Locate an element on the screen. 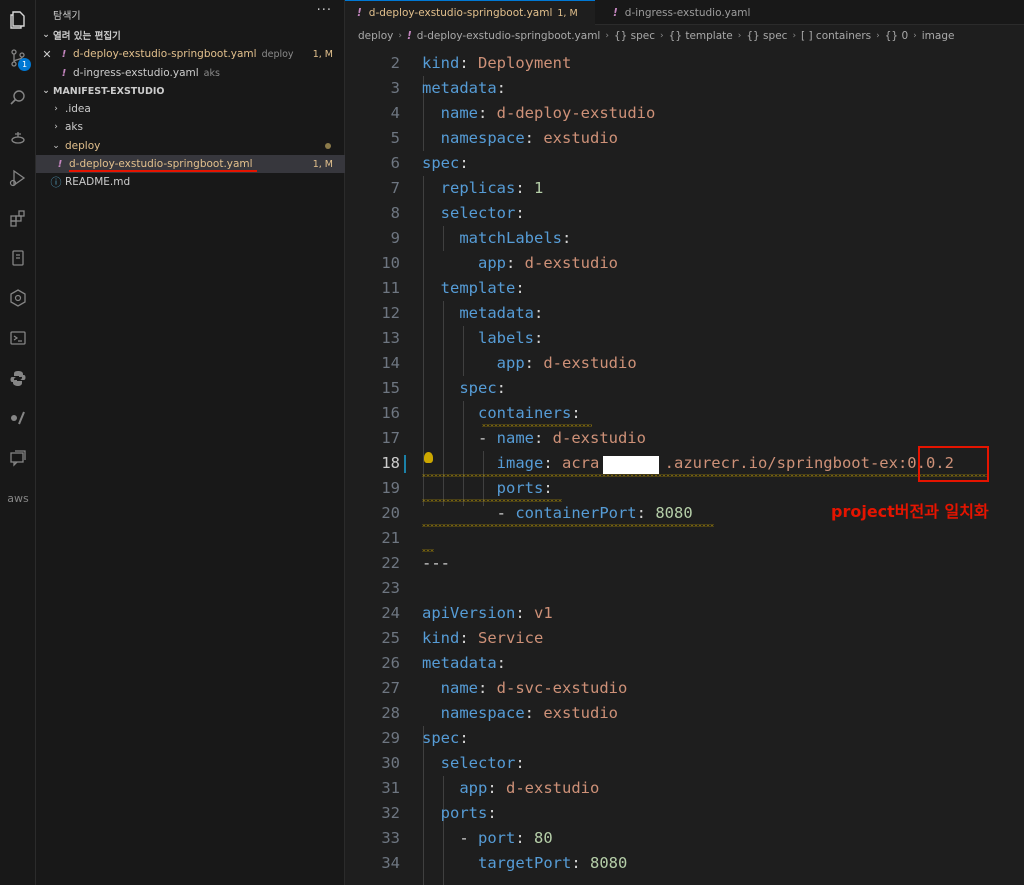  code-token: - is located at coordinates (459, 438).